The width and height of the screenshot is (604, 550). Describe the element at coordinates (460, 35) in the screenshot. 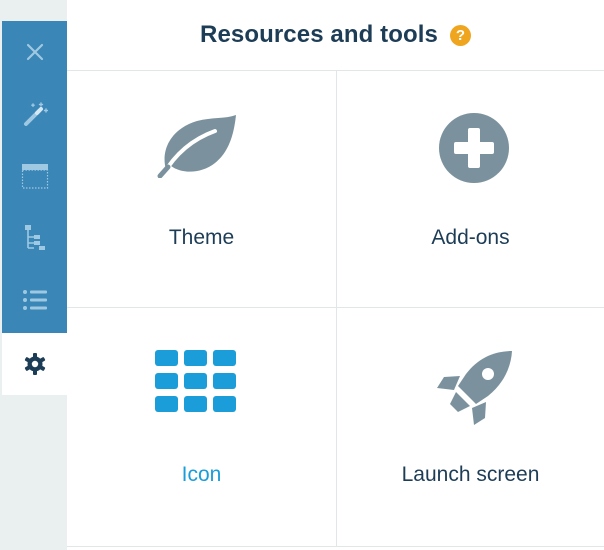

I see `help-icon: ?` at that location.